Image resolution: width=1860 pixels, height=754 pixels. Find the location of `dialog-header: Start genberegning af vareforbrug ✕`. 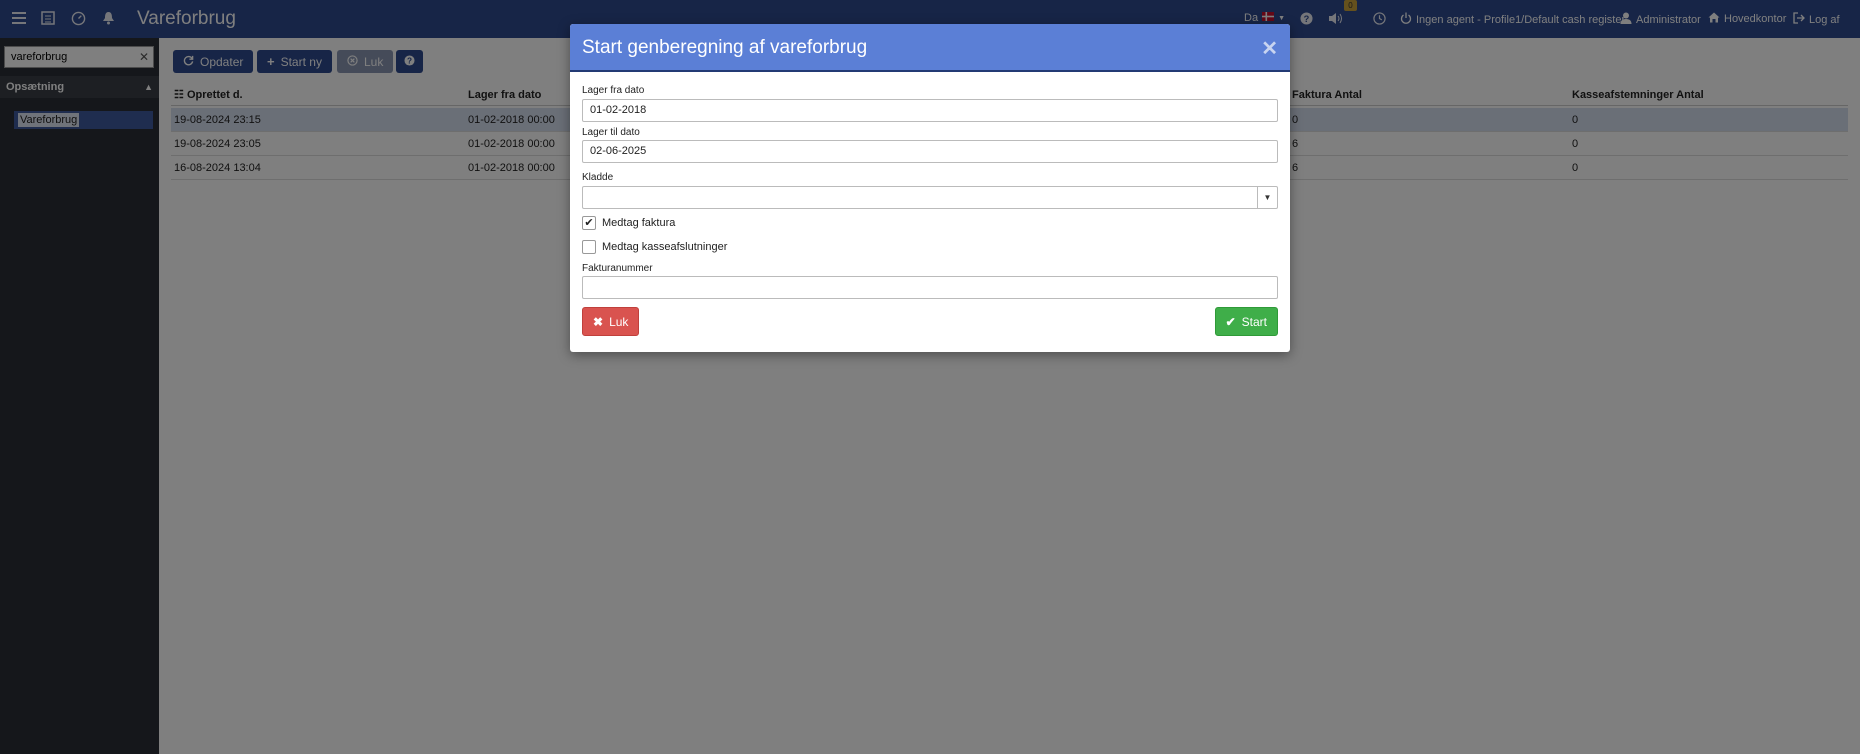

dialog-header: Start genberegning af vareforbrug ✕ is located at coordinates (930, 48).